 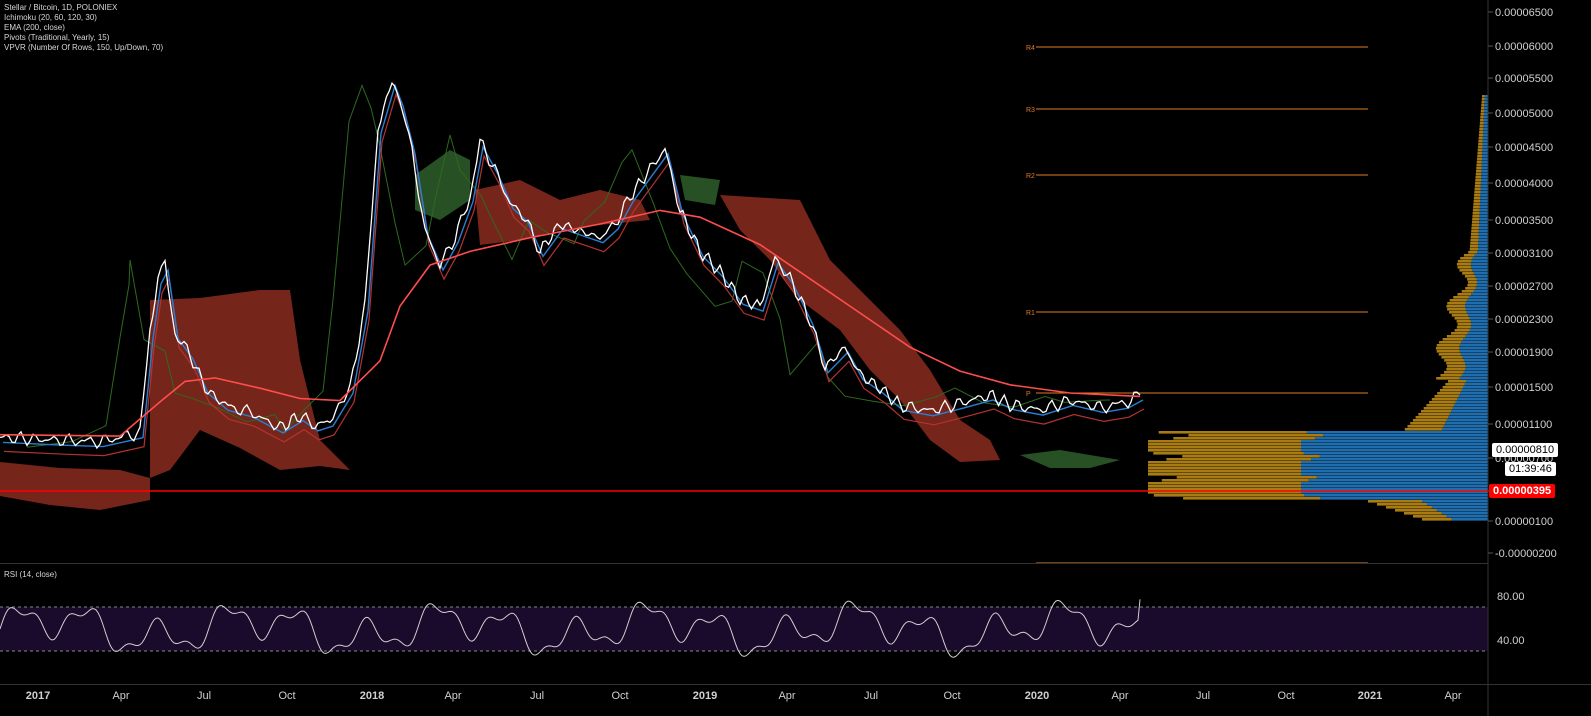 What do you see at coordinates (1524, 221) in the screenshot?
I see `price-tick-label: 0.00003500` at bounding box center [1524, 221].